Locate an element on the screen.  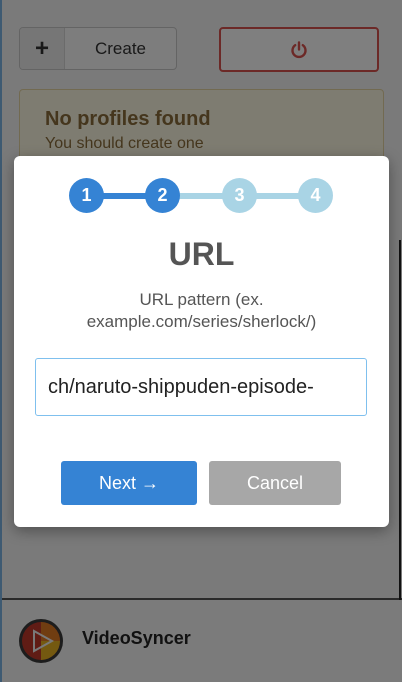
step-3: 3 is located at coordinates (239, 195).